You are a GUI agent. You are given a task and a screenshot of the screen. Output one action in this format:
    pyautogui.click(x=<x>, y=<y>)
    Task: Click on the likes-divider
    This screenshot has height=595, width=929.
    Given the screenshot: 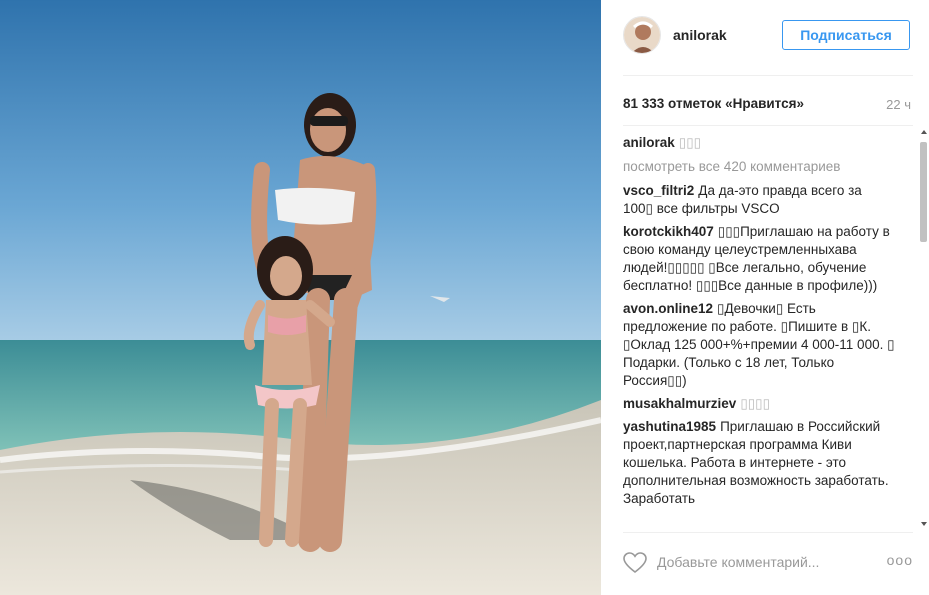 What is the action you would take?
    pyautogui.click(x=768, y=125)
    